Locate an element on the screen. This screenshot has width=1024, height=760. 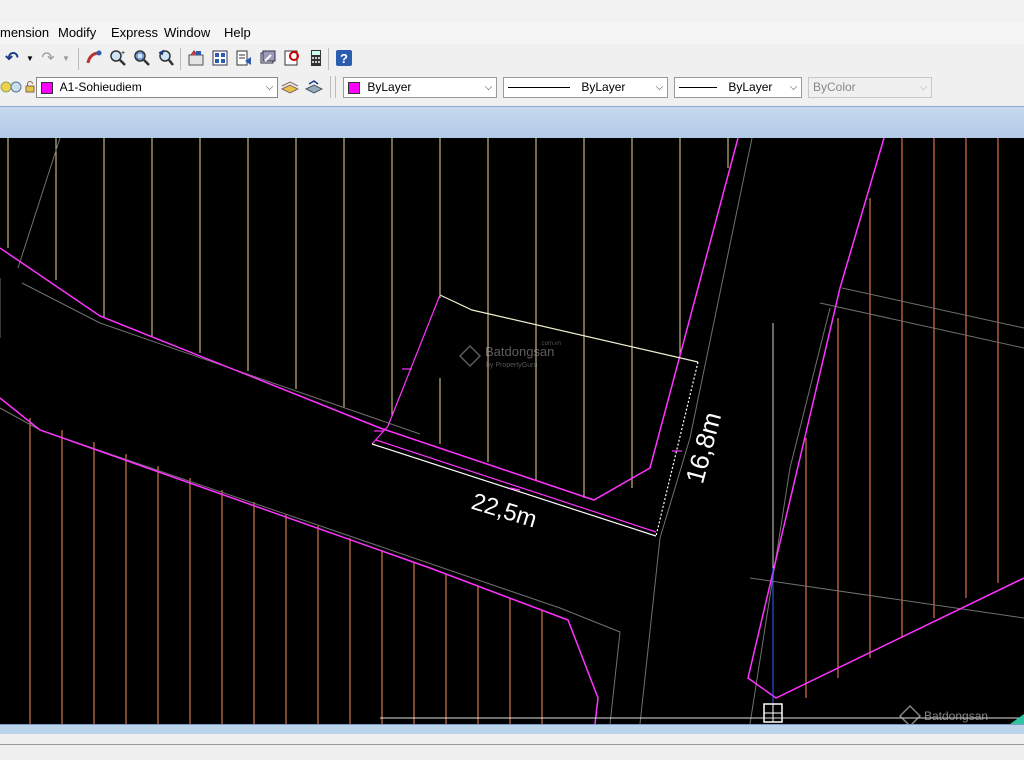
layer-color-swatch is located at coordinates (47, 87).